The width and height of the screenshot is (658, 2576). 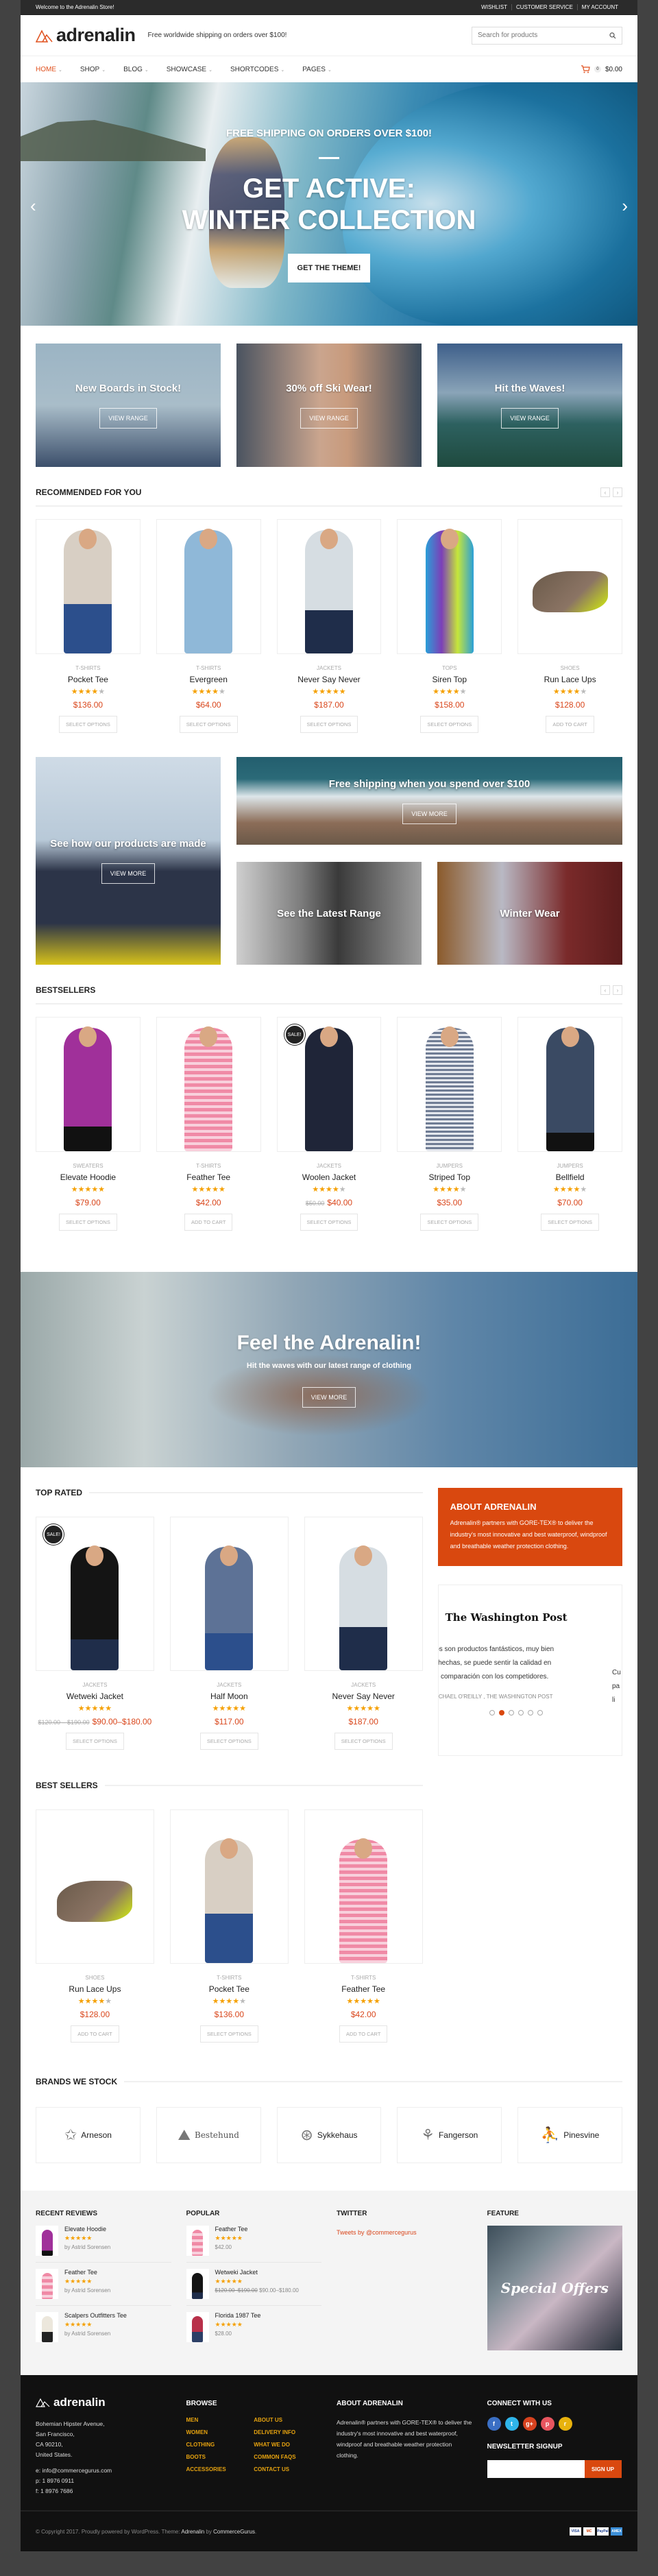 I want to click on promo-tile: New Boards in Stock! VIEW RANGE, so click(x=128, y=406).